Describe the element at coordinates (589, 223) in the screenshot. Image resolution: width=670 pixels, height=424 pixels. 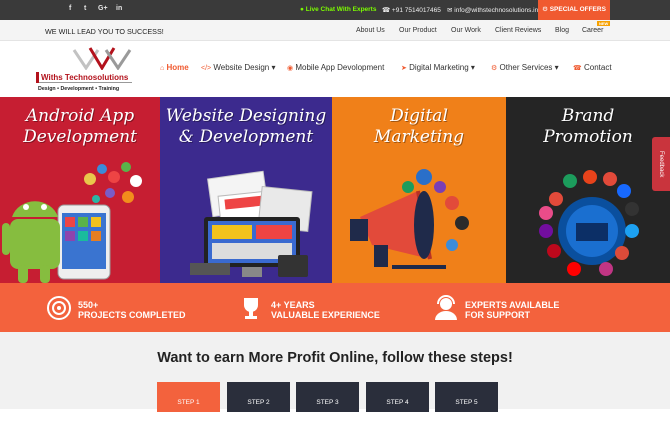
I see `social-globe-illustration` at that location.